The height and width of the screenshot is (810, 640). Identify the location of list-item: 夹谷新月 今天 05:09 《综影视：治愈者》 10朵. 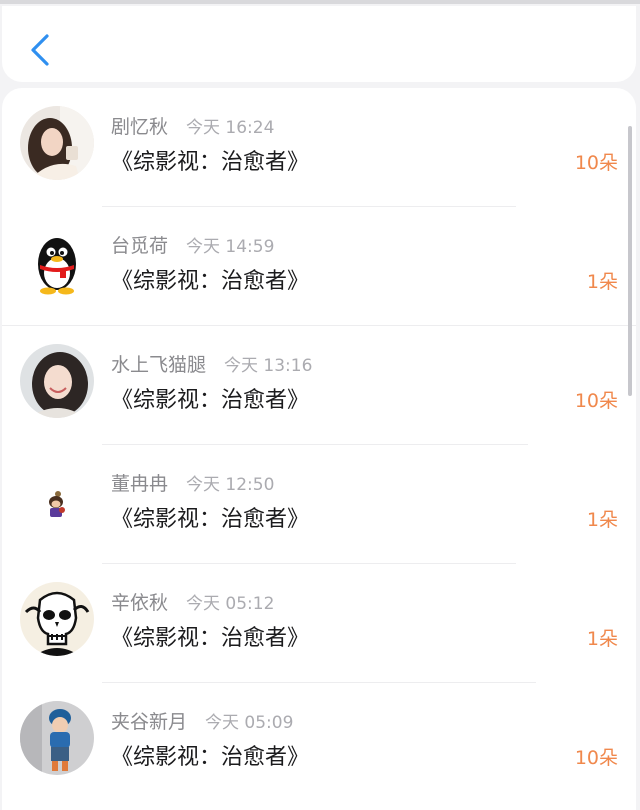
(319, 742).